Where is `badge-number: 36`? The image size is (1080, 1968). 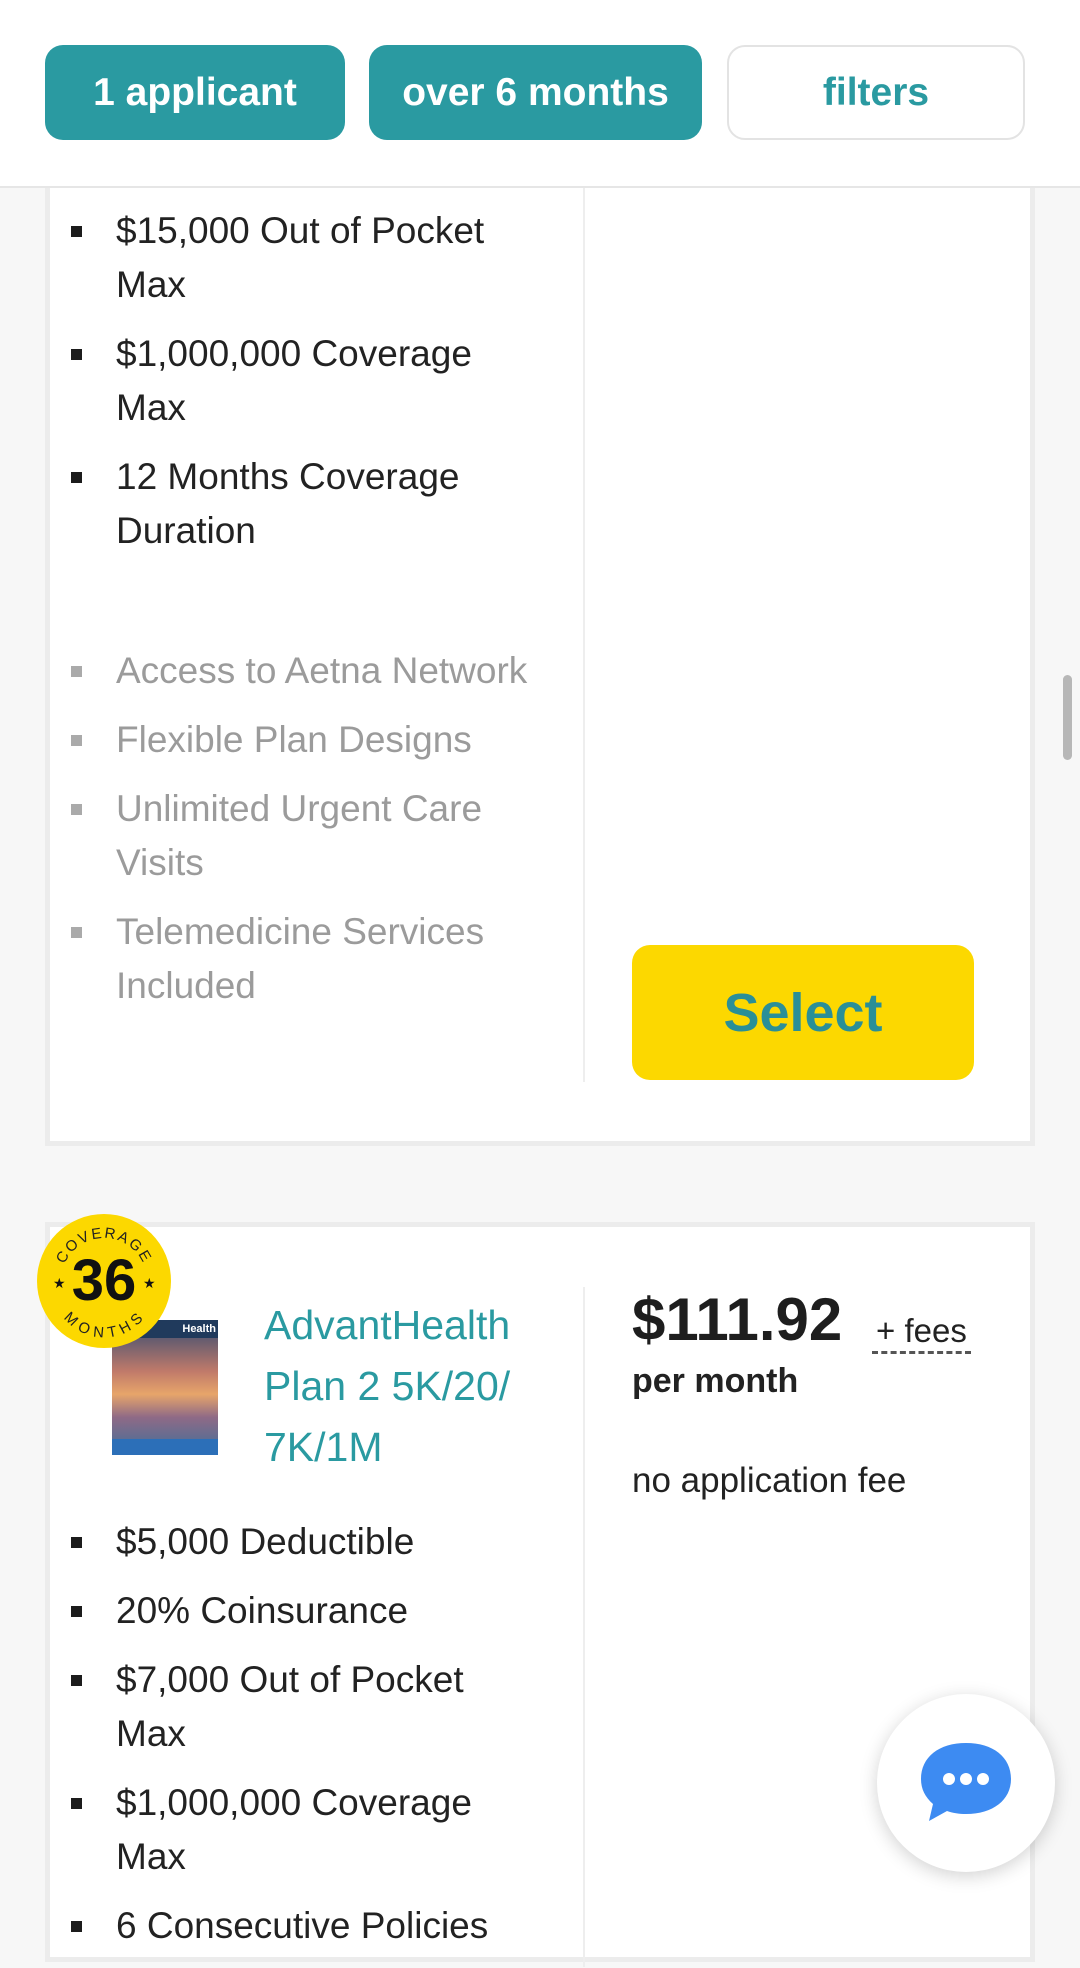 badge-number: 36 is located at coordinates (104, 1280).